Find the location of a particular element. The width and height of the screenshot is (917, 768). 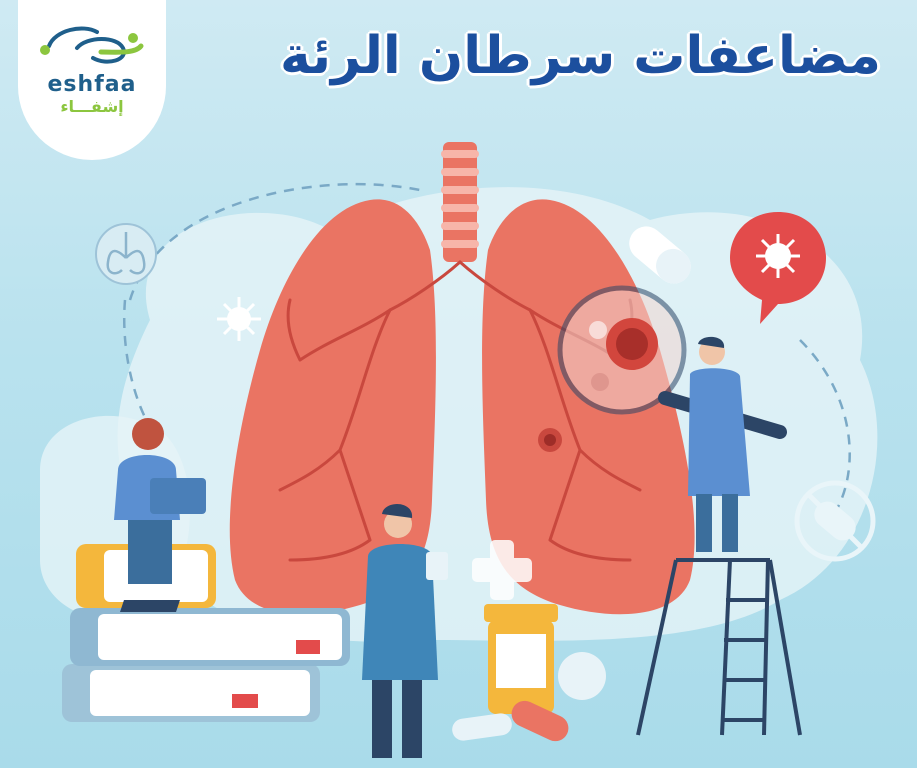

lungs-icon is located at coordinates (126, 254).